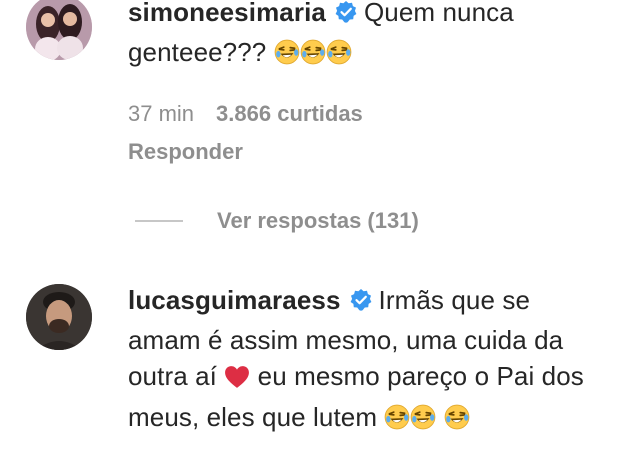  I want to click on comment-meta: 37 min 3.866 curtidas, so click(245, 114).